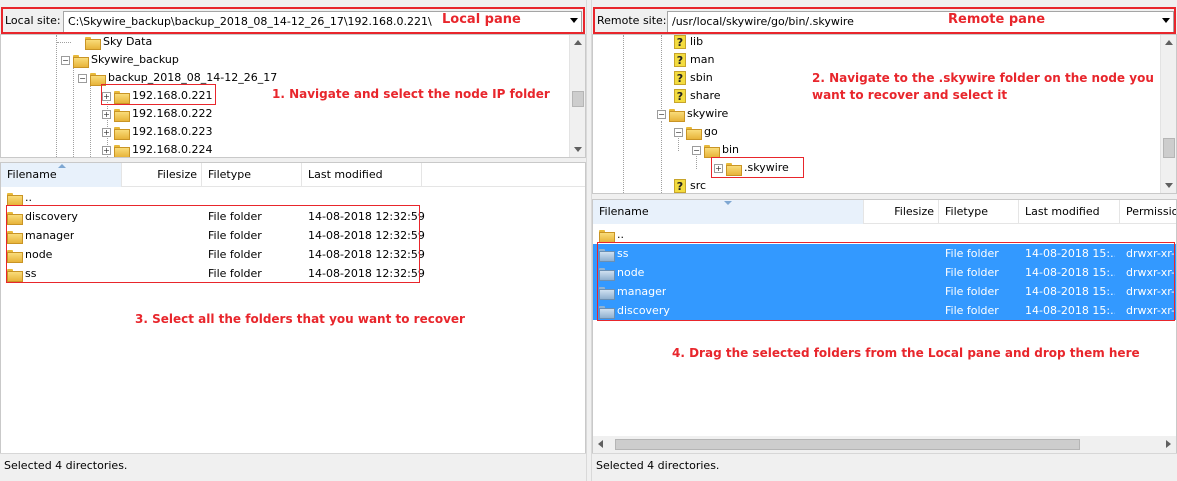 The height and width of the screenshot is (481, 1177). I want to click on tree-item-sbin: ? sbin, so click(693, 78).